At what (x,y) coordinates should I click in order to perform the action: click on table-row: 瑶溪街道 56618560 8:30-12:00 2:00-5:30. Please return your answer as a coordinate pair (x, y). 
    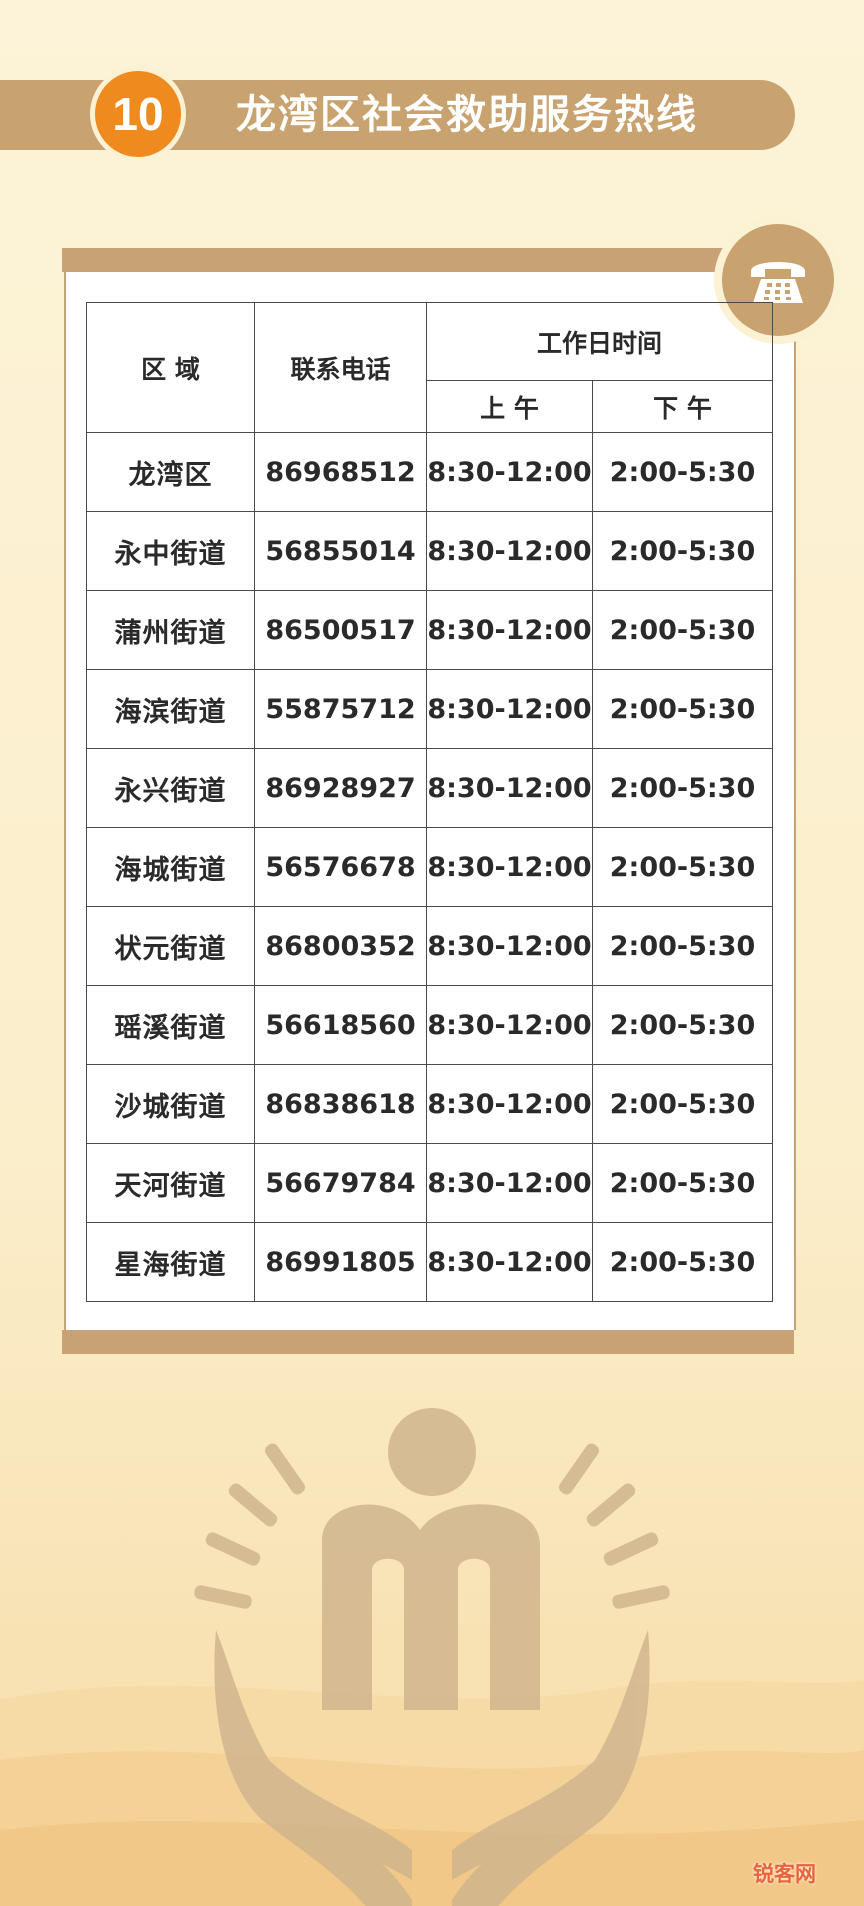
    Looking at the image, I should click on (430, 1025).